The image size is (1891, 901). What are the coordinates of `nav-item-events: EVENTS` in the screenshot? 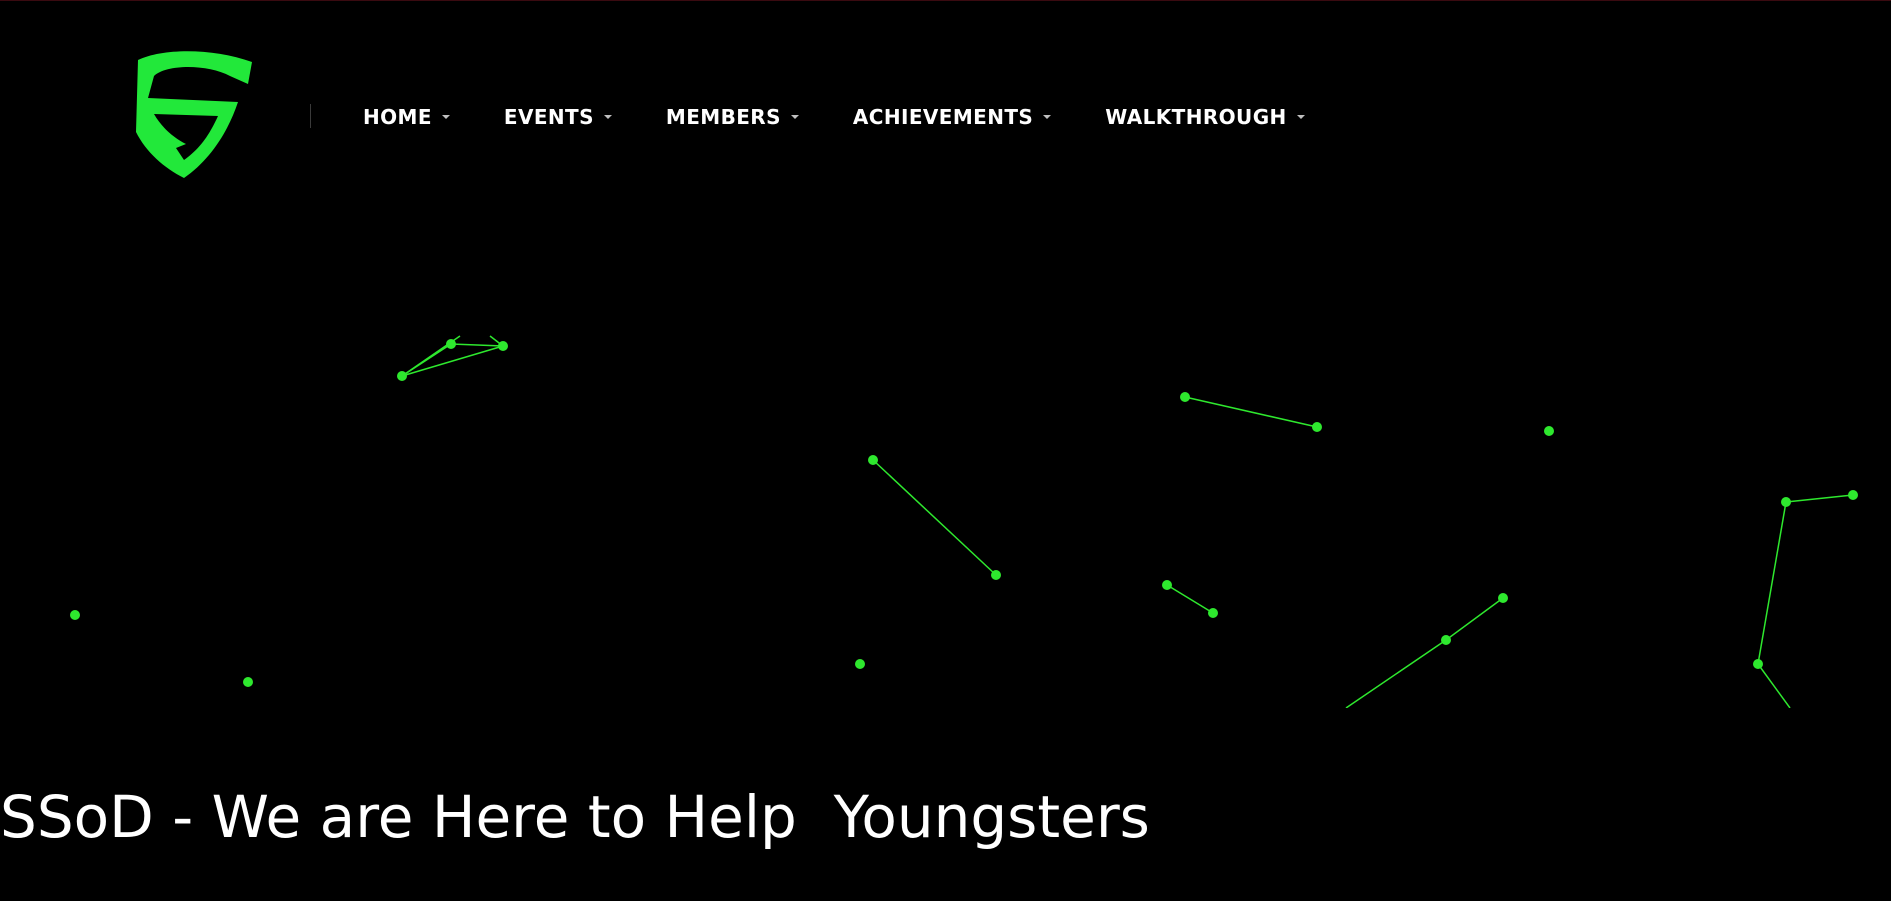 It's located at (558, 117).